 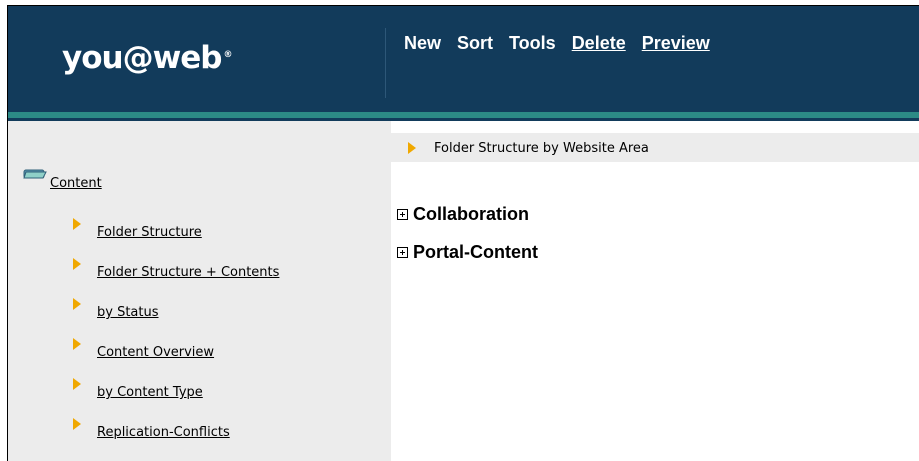 I want to click on header-divider, so click(x=385, y=63).